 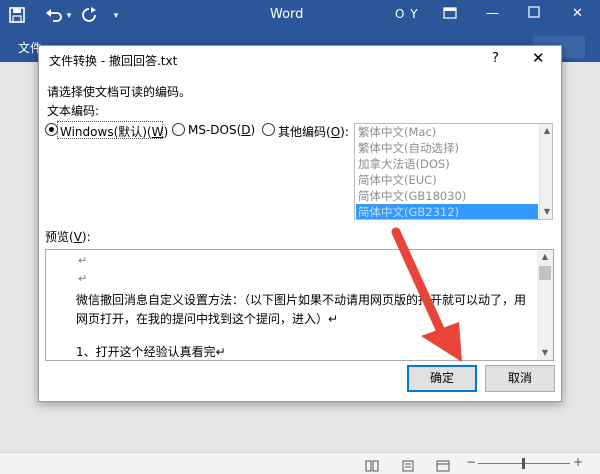 I want to click on list-item: 繁体中文(Mac), so click(x=447, y=132).